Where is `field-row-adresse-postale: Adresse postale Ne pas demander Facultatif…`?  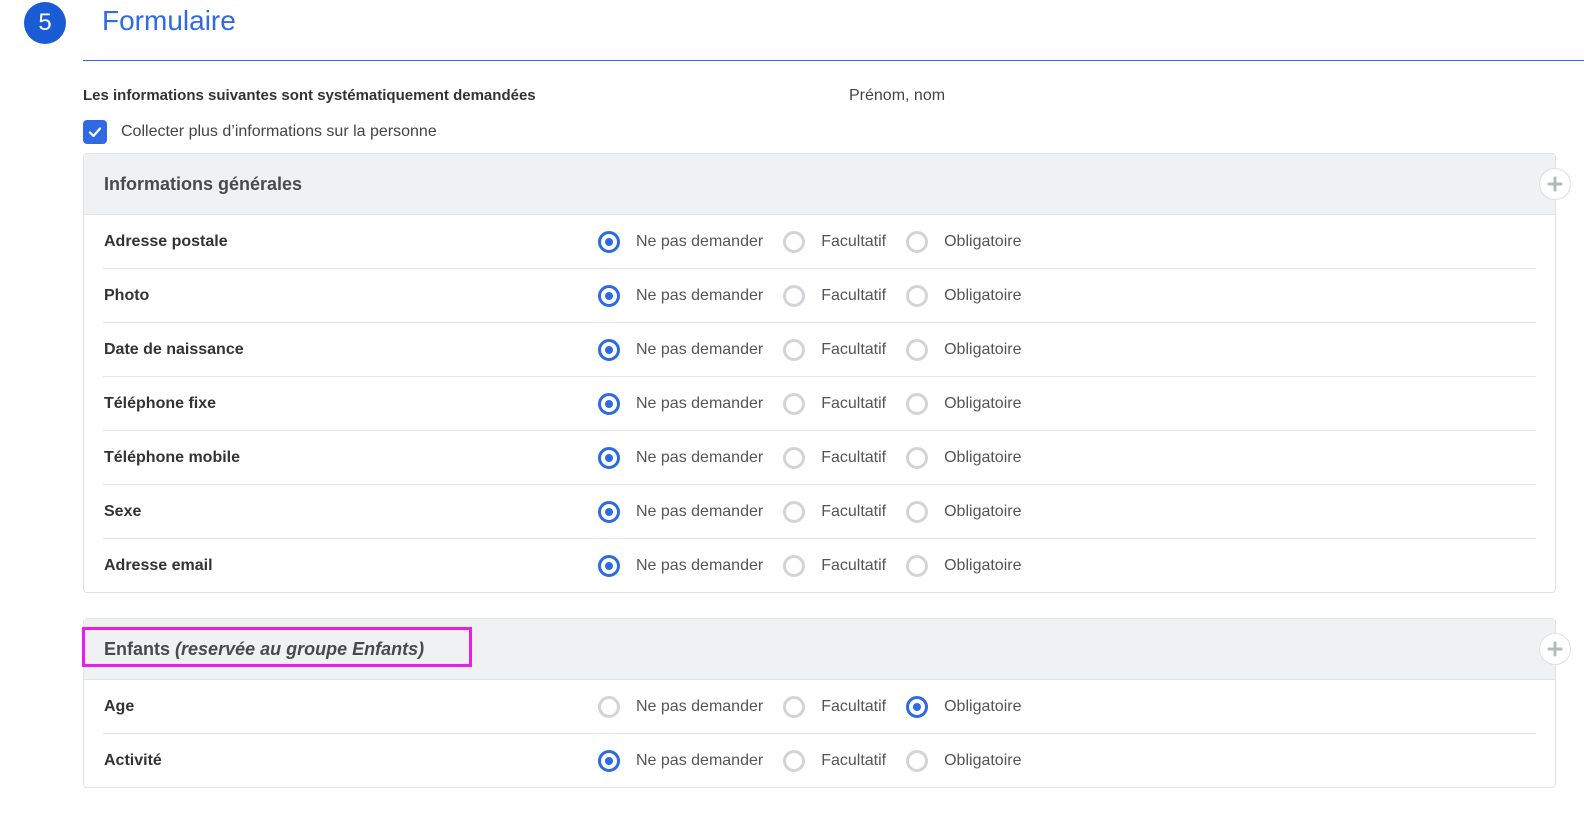
field-row-adresse-postale: Adresse postale Ne pas demander Facultatif… is located at coordinates (819, 242).